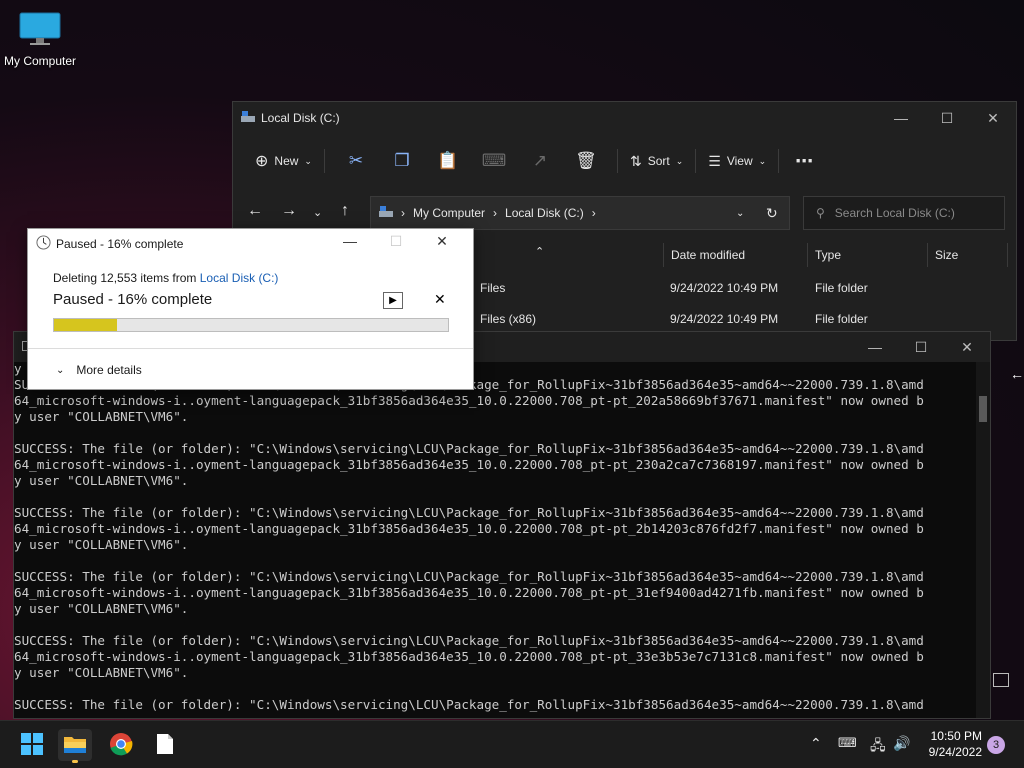 The width and height of the screenshot is (1024, 768). What do you see at coordinates (251, 325) in the screenshot?
I see `progress-bar` at bounding box center [251, 325].